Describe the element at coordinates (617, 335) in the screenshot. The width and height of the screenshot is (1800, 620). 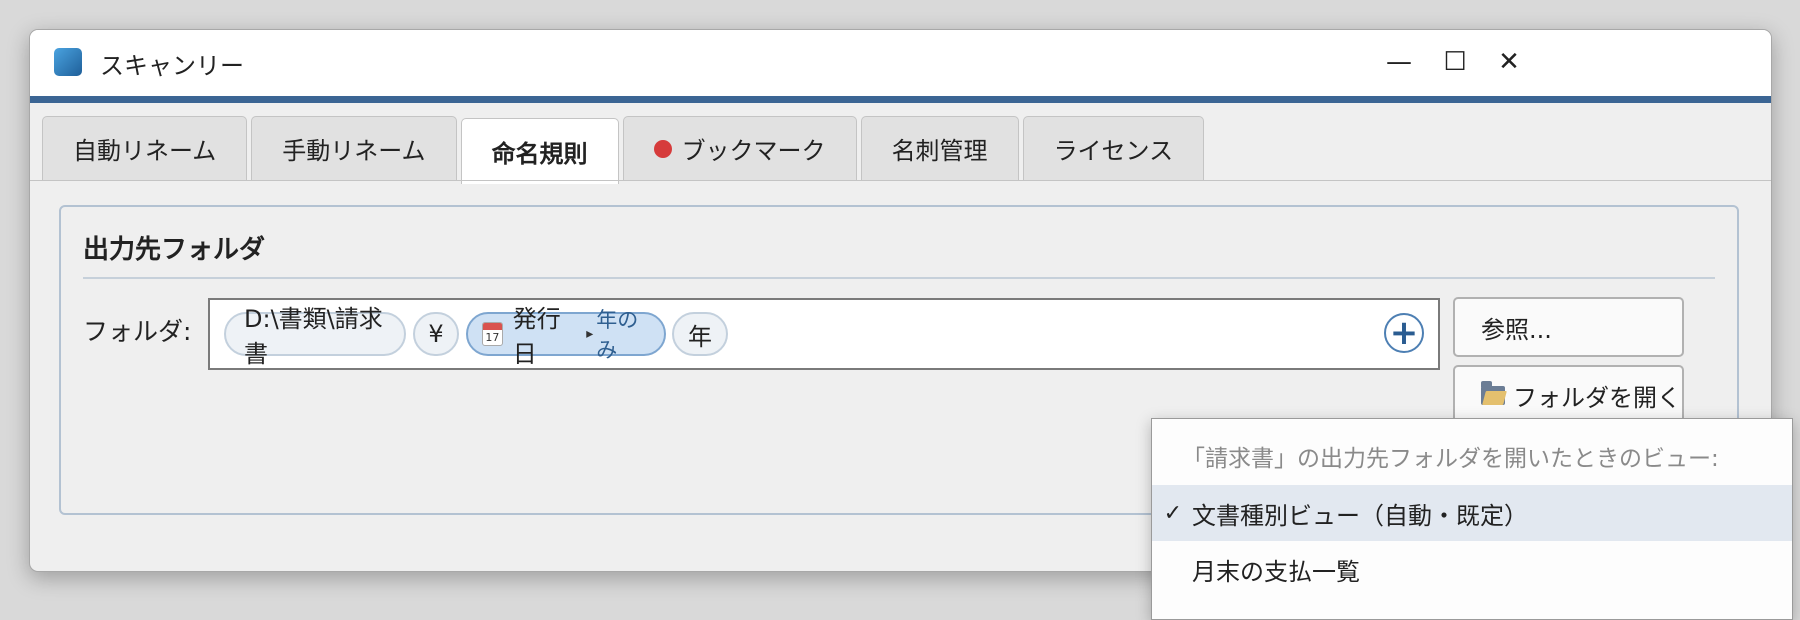
I see `chip-option: 年のみ` at that location.